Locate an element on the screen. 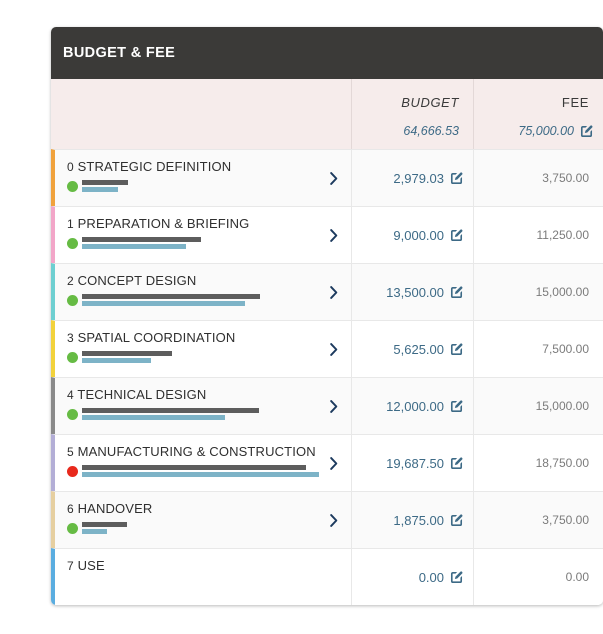  budget-value: 19,687.50 is located at coordinates (415, 463).